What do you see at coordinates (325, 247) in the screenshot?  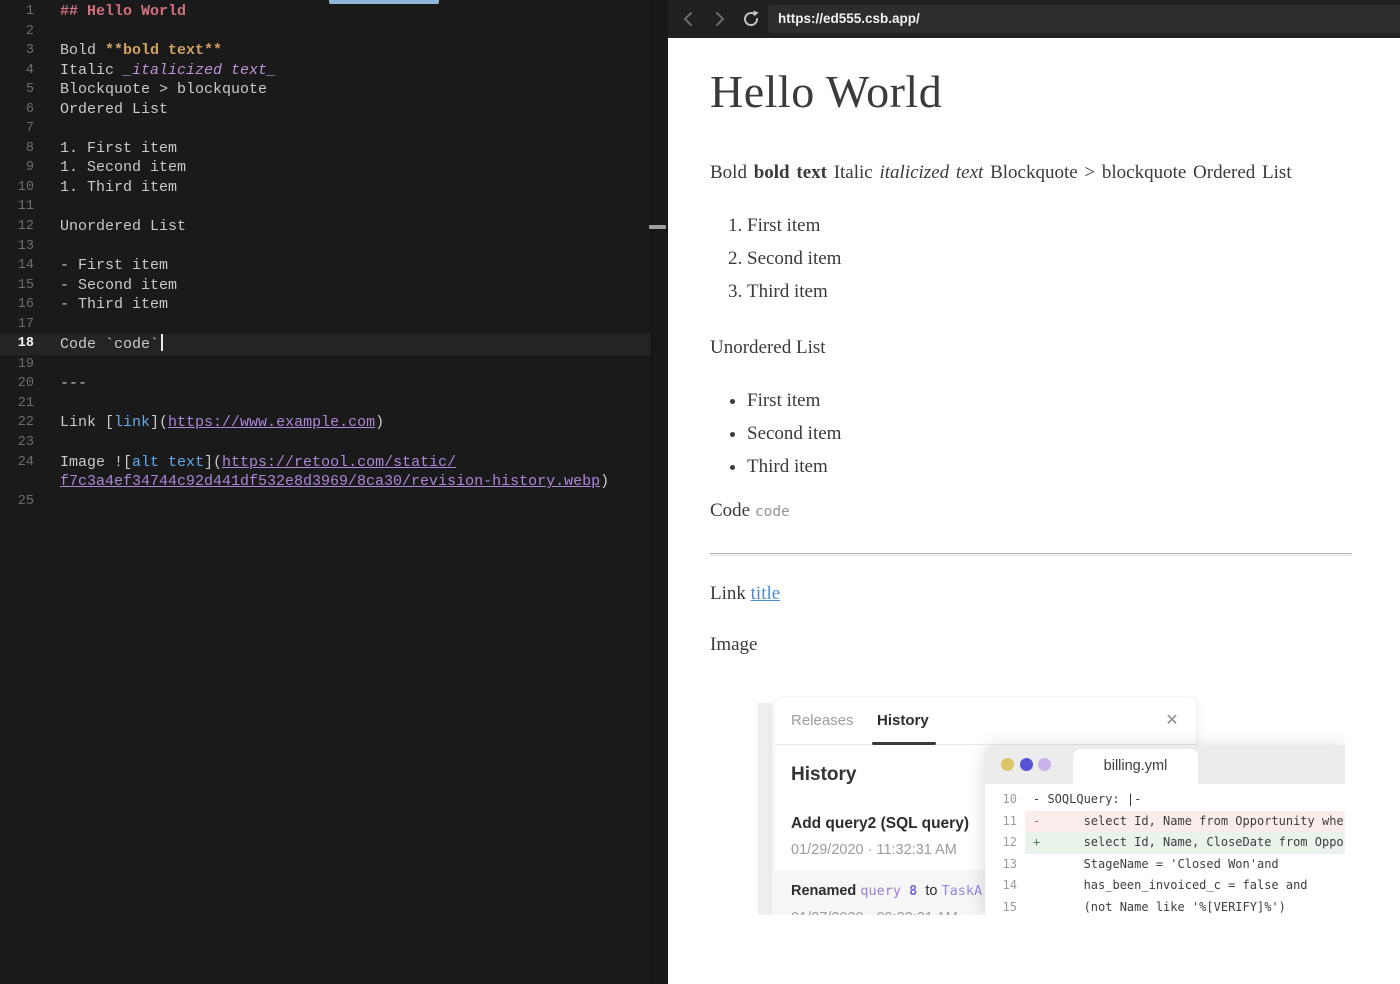 I see `editor-line: 13` at bounding box center [325, 247].